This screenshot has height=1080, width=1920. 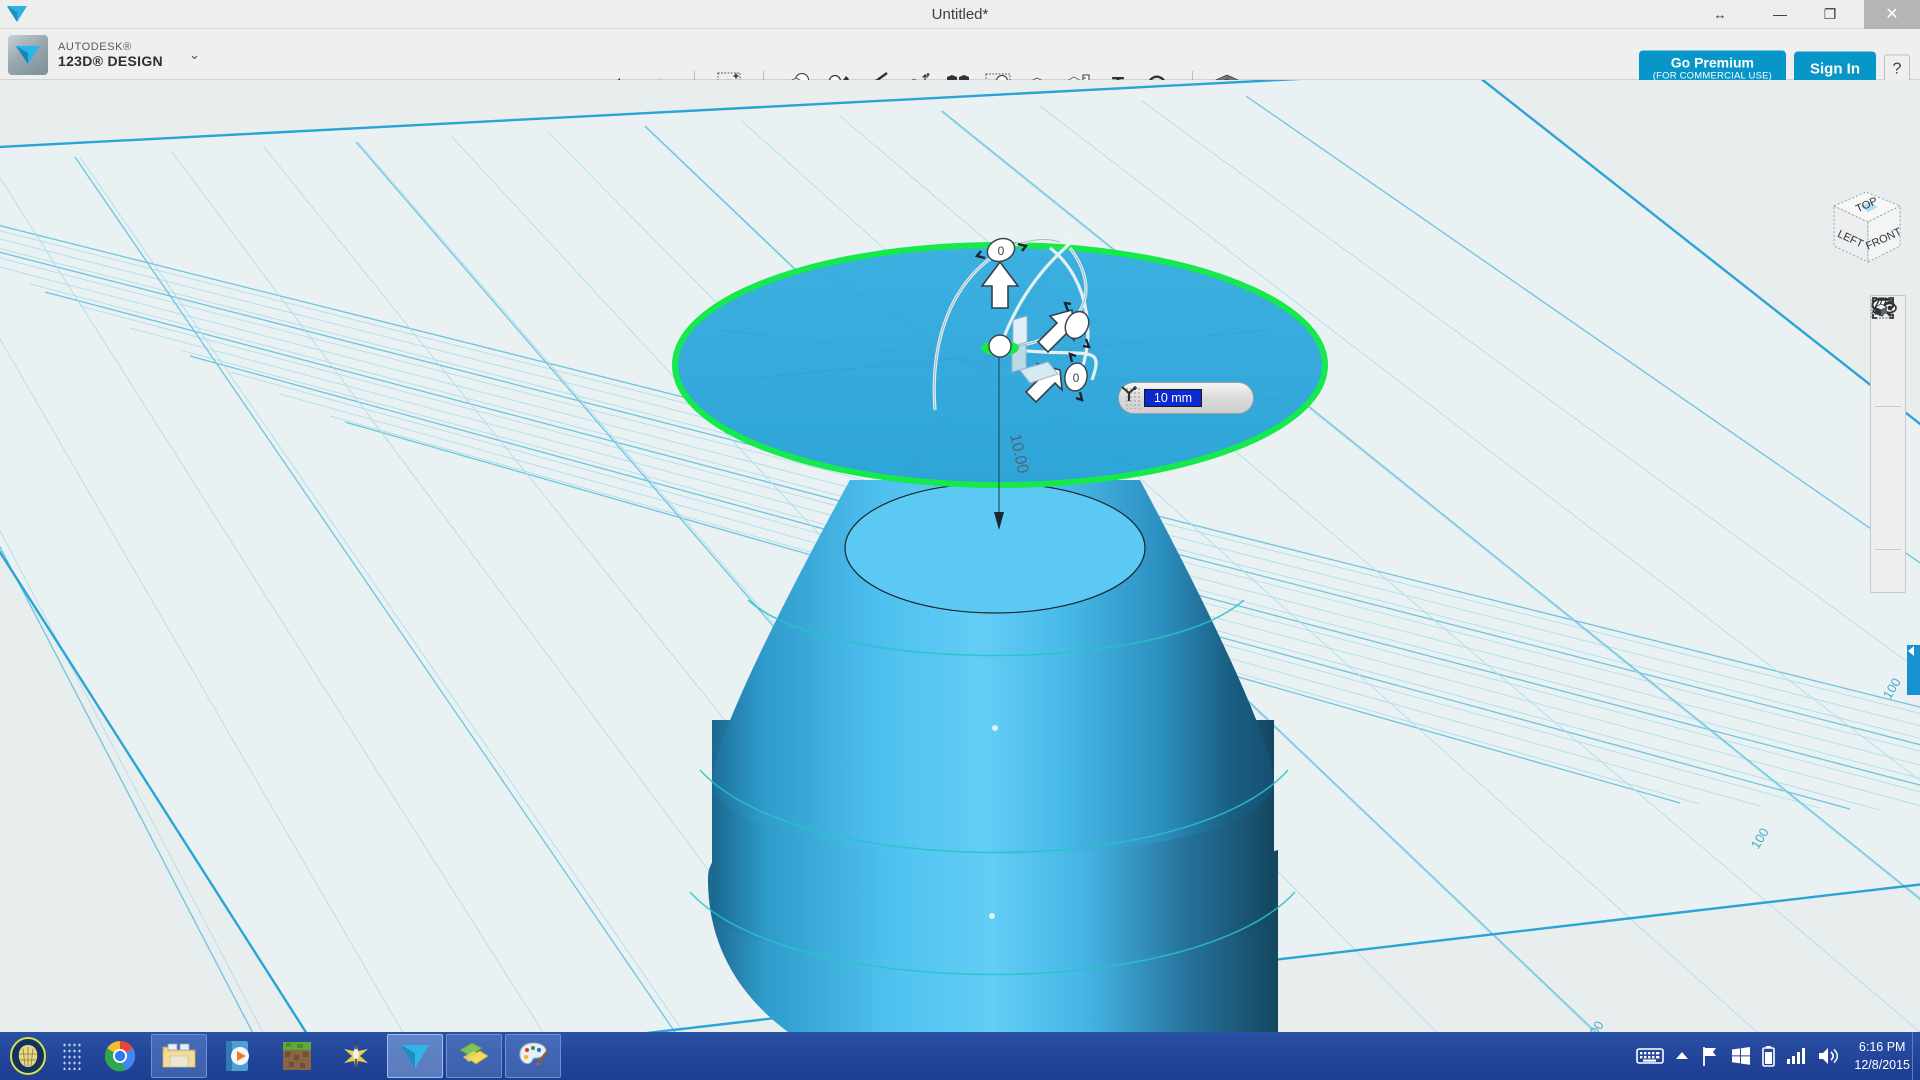 I want to click on taskitem-sticky-notes, so click(x=474, y=1056).